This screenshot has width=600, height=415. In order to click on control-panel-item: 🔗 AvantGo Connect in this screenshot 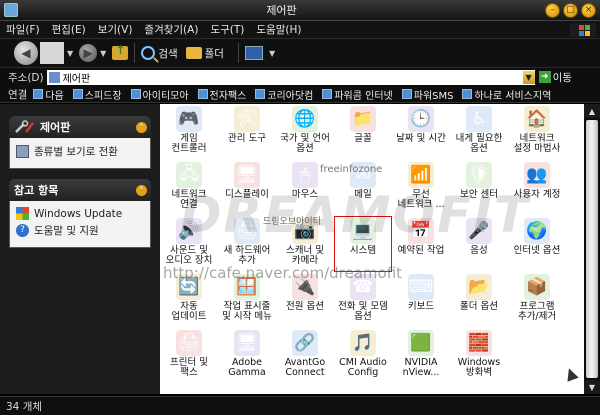, I will do `click(305, 356)`.